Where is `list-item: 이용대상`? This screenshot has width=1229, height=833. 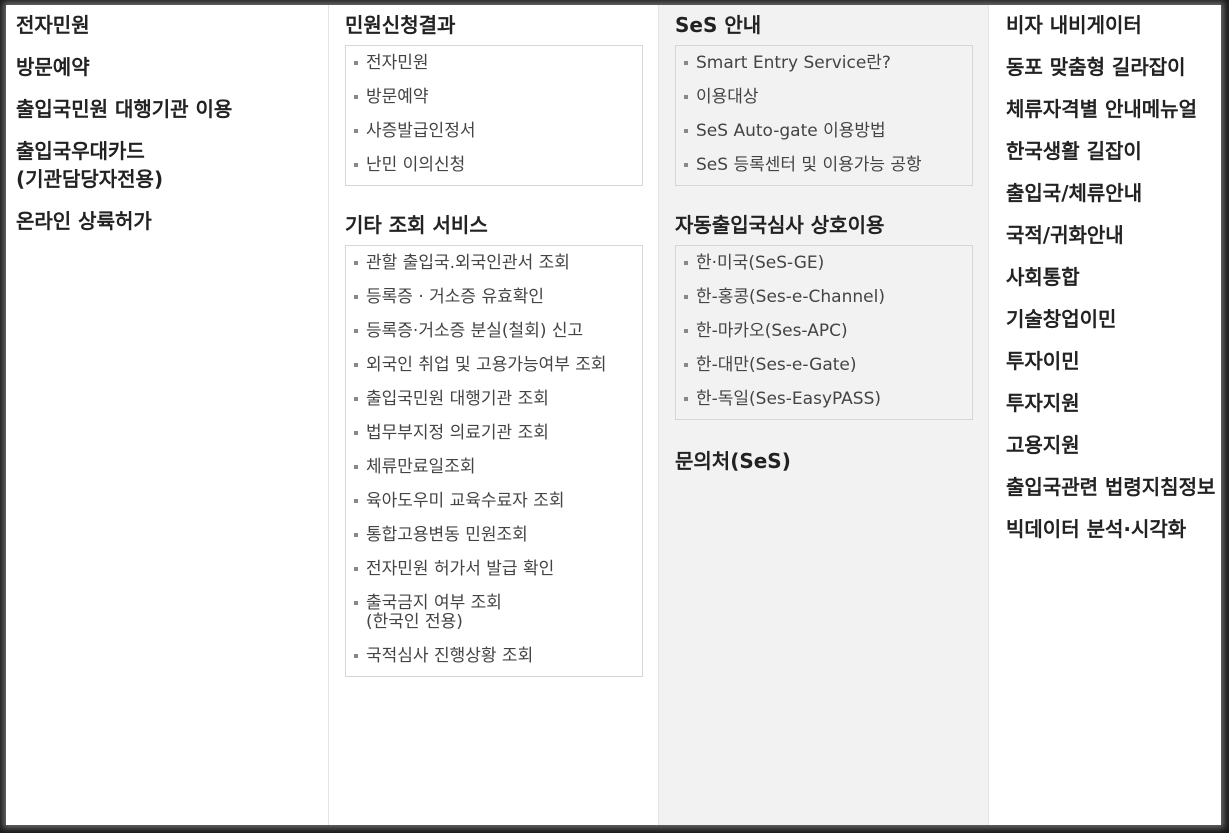
list-item: 이용대상 is located at coordinates (824, 97).